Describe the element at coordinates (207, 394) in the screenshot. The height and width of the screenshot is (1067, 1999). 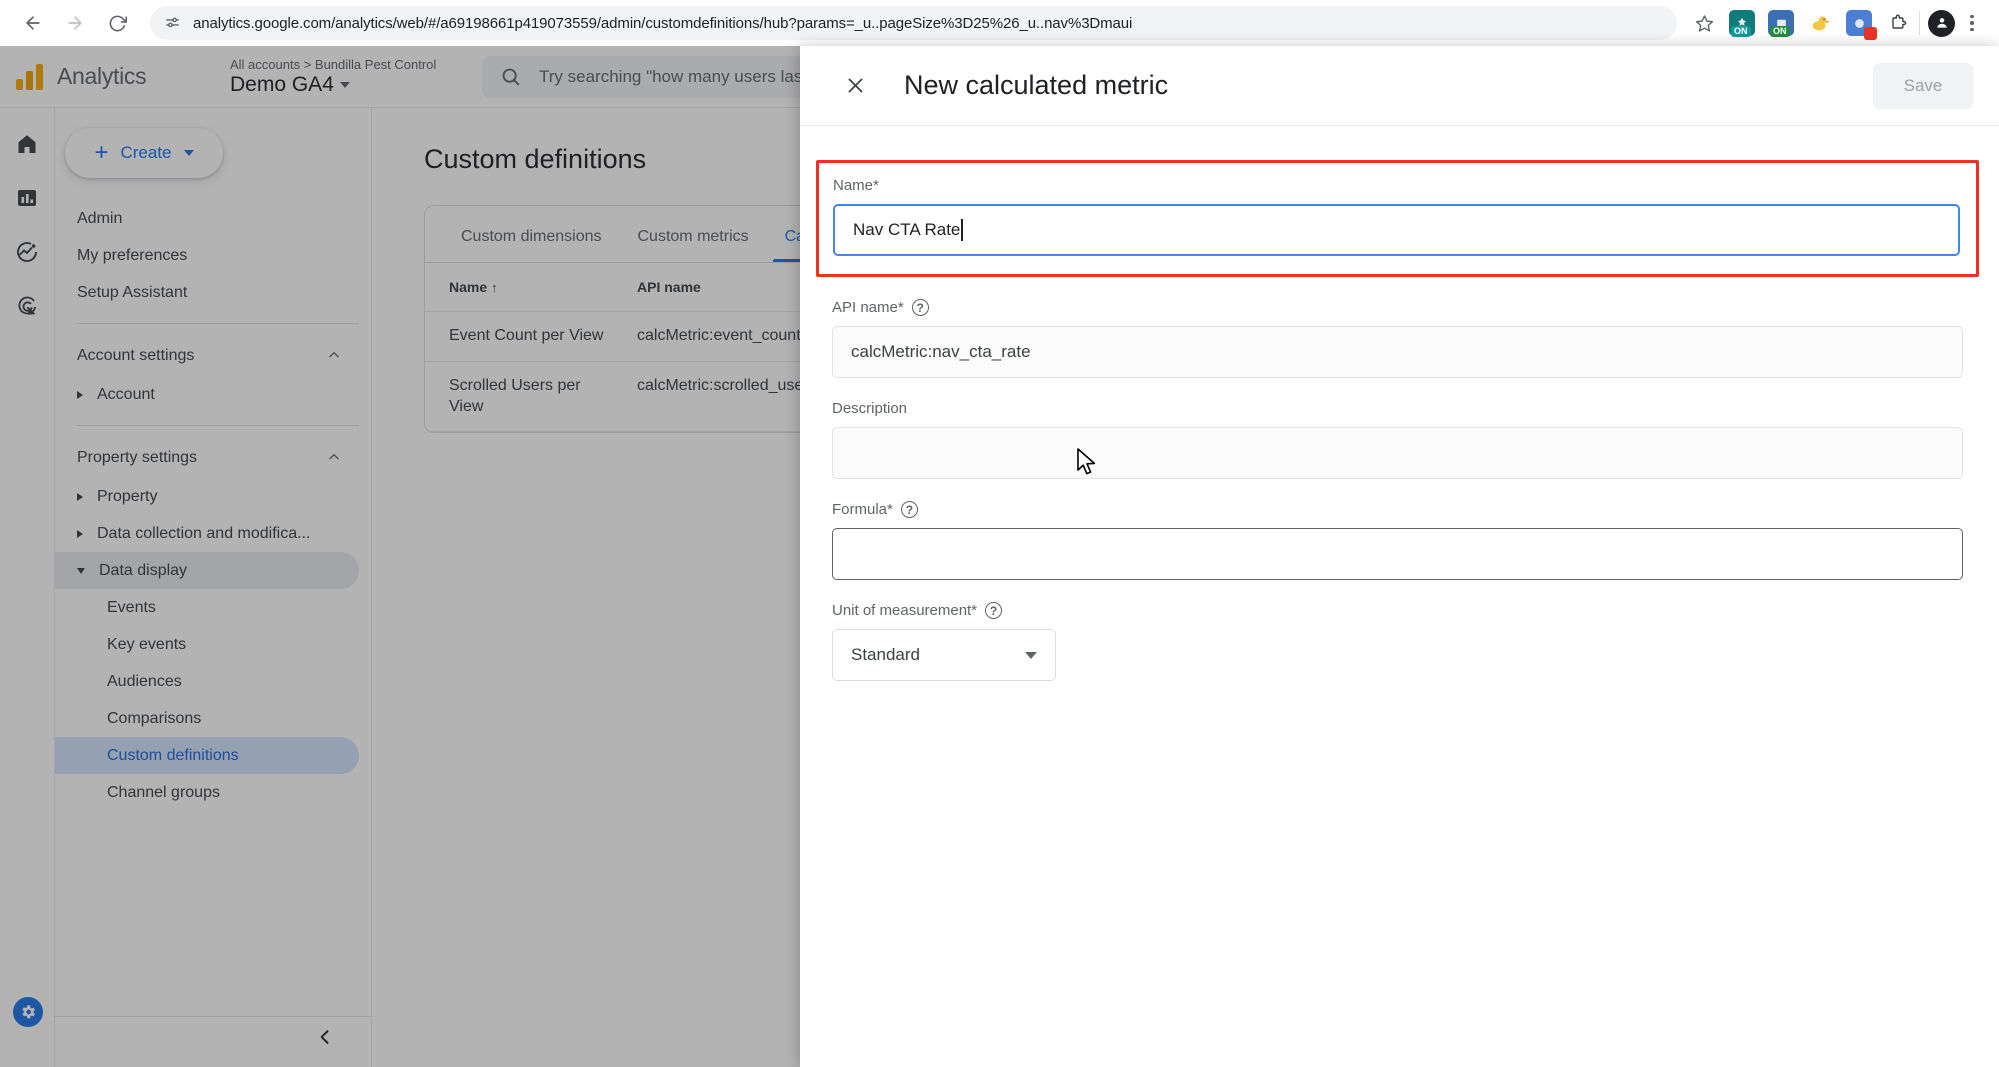
I see `sidebar-item-account: Account` at that location.